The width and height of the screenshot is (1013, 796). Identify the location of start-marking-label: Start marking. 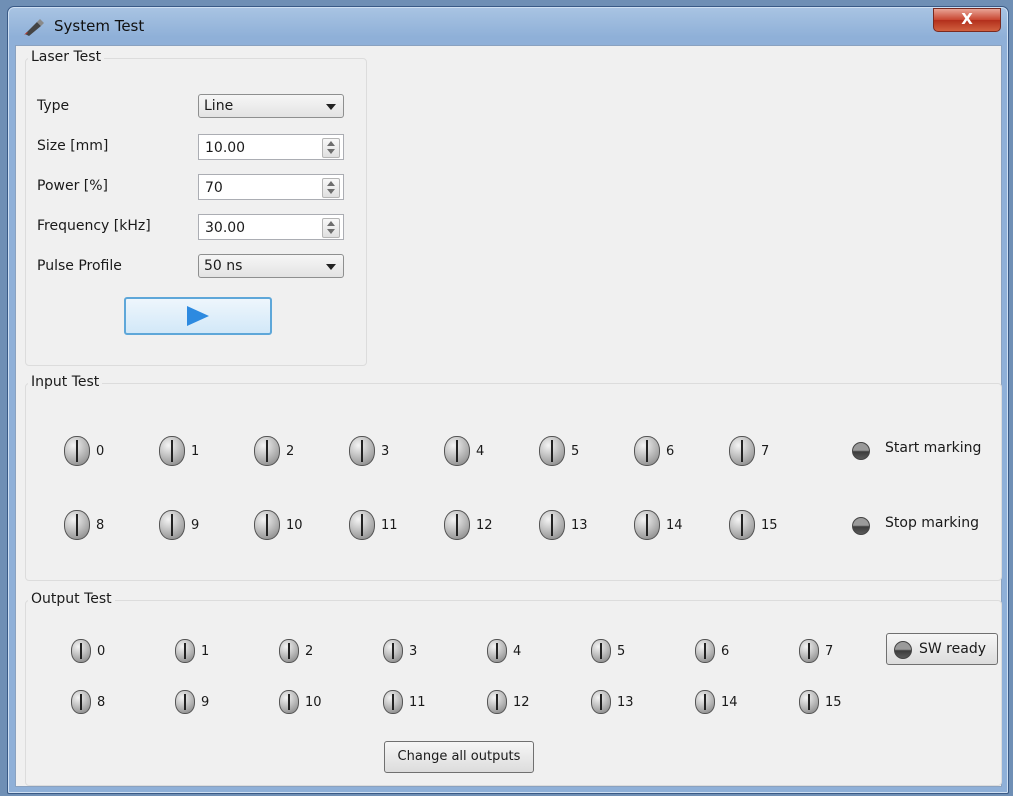
(933, 448).